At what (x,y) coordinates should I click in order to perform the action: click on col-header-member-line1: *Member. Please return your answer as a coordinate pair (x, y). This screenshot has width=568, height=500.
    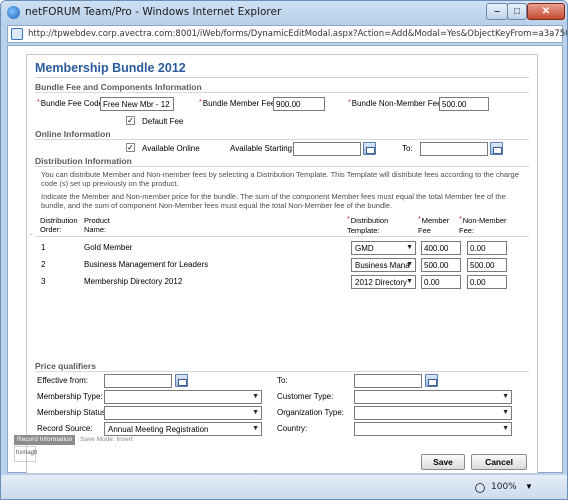
    Looking at the image, I should click on (433, 221).